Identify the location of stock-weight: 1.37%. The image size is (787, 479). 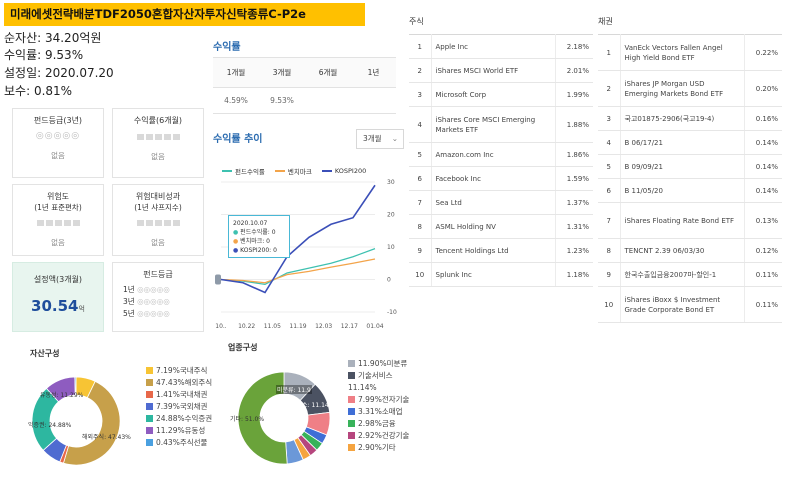
(573, 202).